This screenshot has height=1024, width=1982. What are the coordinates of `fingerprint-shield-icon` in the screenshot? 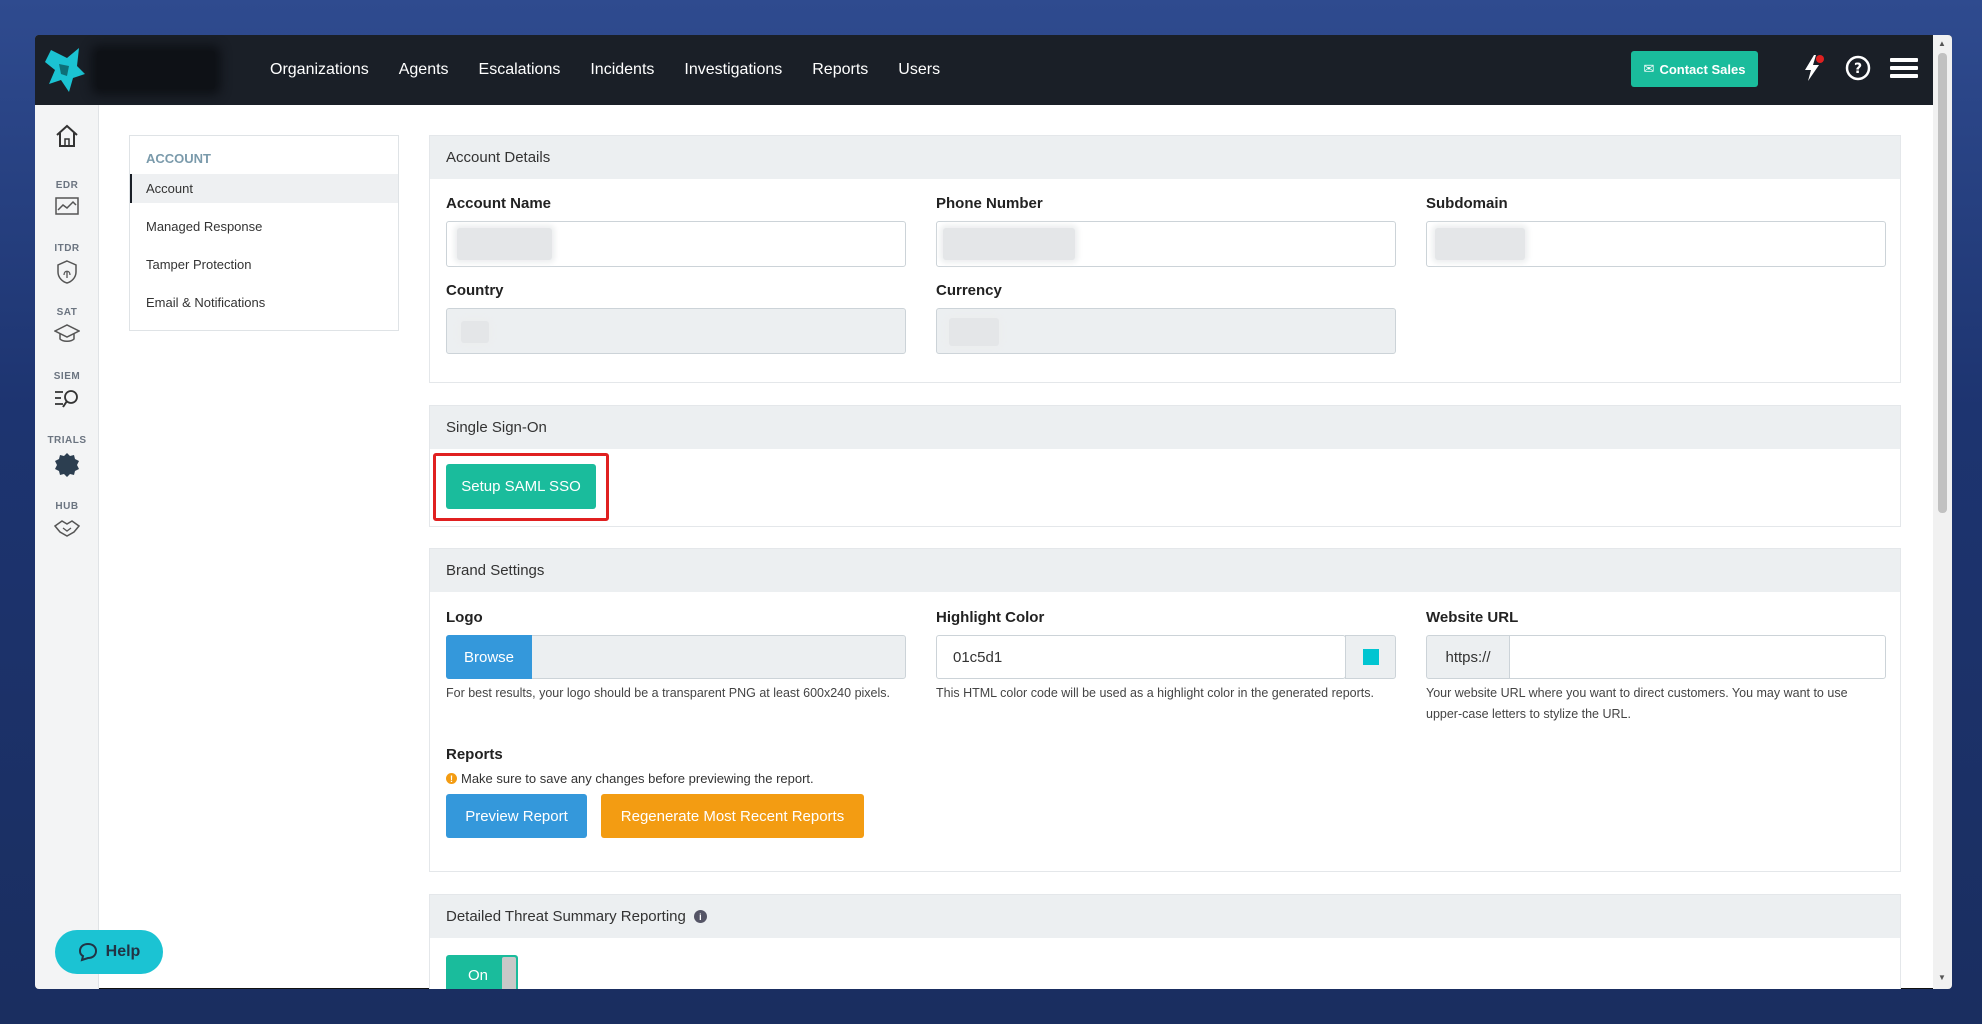 It's located at (67, 272).